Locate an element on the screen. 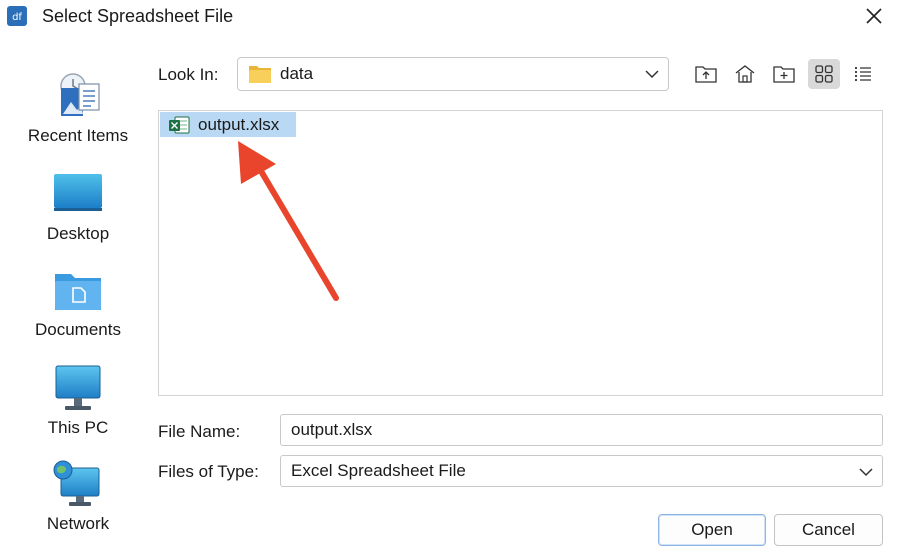  cancel-button: Cancel is located at coordinates (828, 530).